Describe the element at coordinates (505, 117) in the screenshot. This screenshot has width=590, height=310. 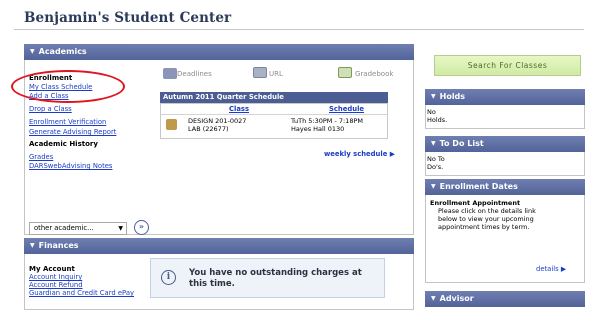
I see `holds-panel` at that location.